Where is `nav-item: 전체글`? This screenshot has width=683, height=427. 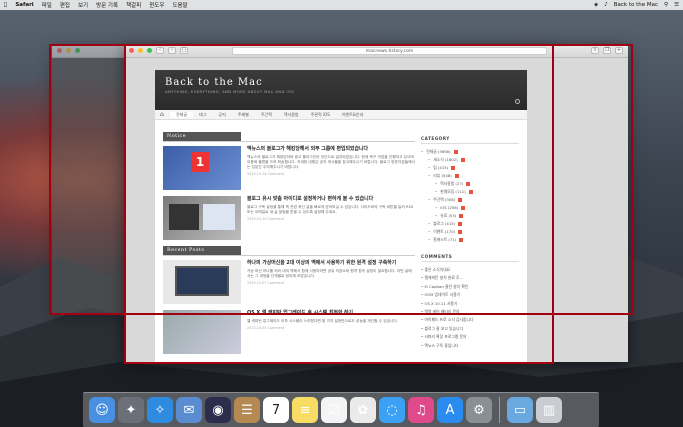 nav-item: 전체글 is located at coordinates (182, 114).